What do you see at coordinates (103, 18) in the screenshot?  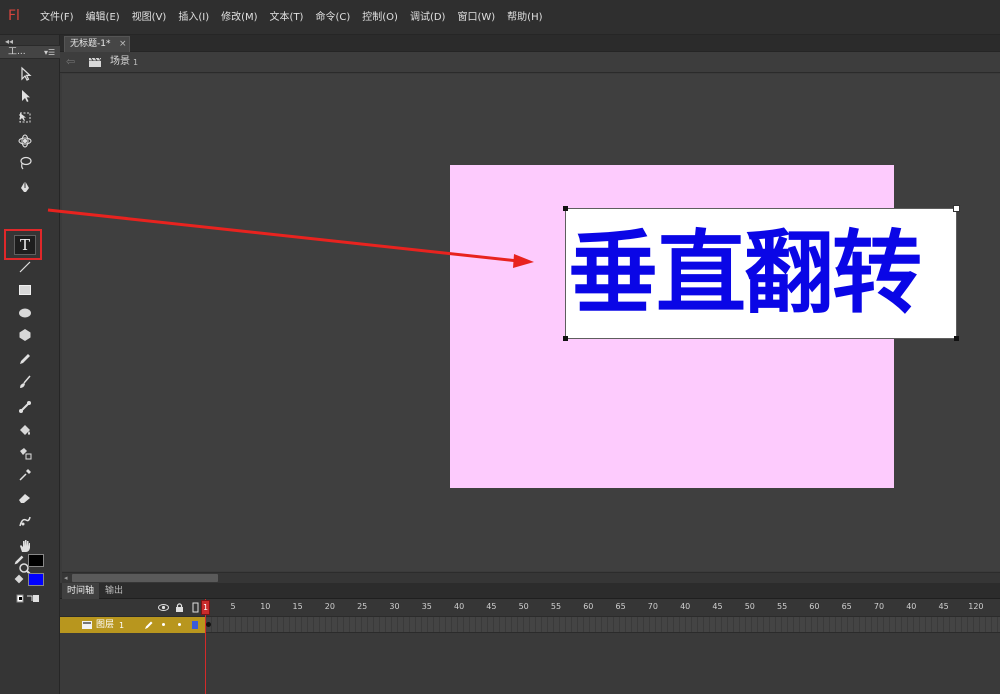 I see `menu-item-1: 编辑(E)` at bounding box center [103, 18].